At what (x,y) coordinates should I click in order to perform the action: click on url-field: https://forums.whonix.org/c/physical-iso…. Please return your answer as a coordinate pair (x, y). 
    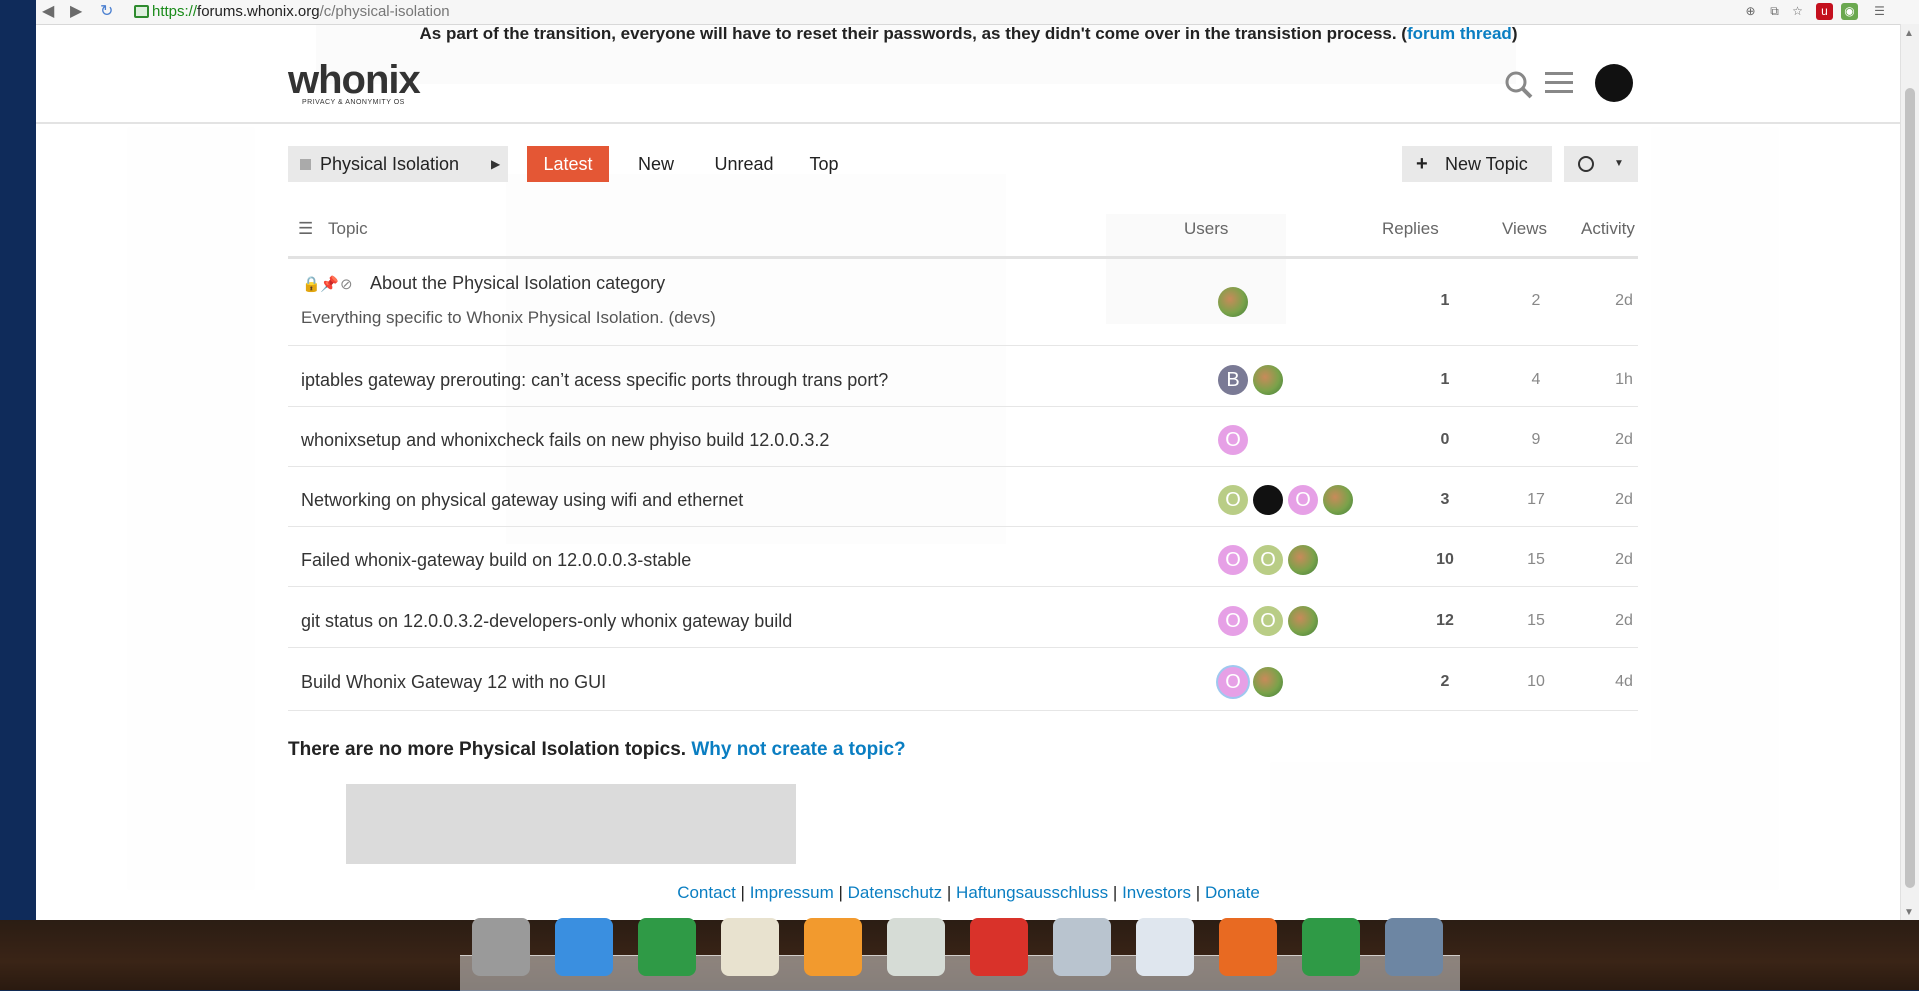
    Looking at the image, I should click on (301, 12).